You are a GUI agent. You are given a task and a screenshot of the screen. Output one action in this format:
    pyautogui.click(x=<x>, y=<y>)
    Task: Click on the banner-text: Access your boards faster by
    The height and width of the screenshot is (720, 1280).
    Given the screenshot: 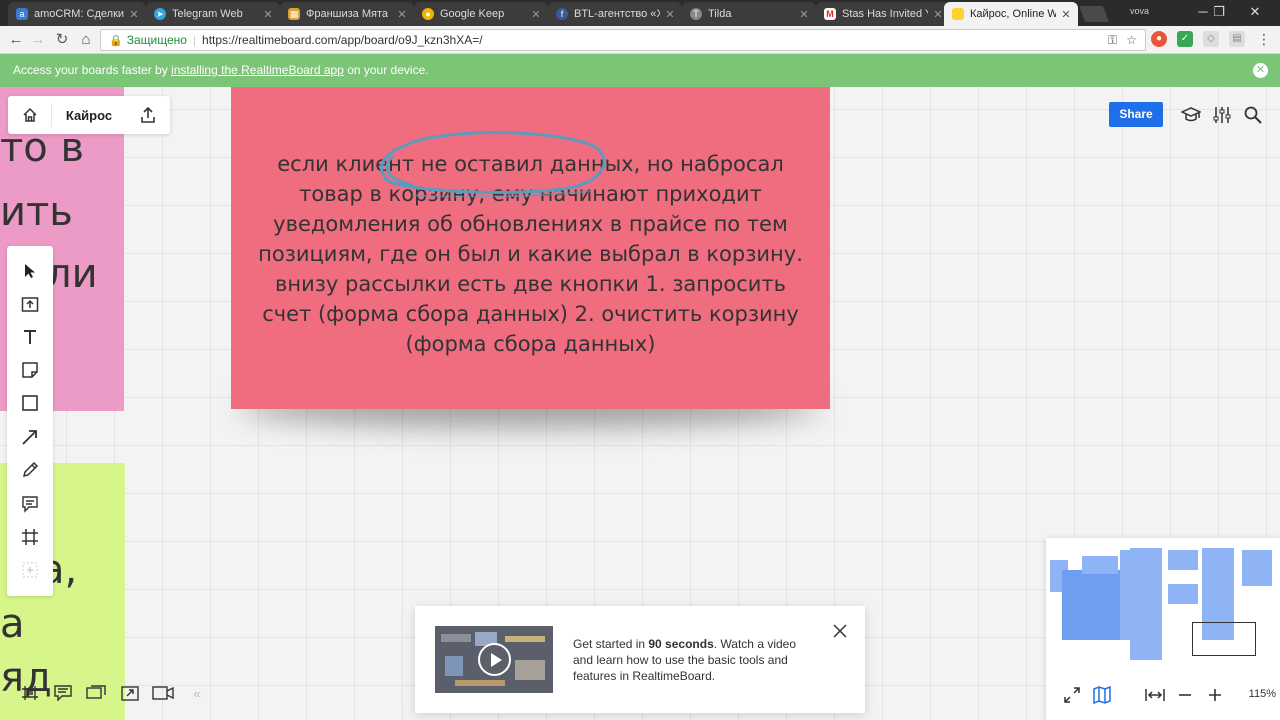 What is the action you would take?
    pyautogui.click(x=92, y=70)
    